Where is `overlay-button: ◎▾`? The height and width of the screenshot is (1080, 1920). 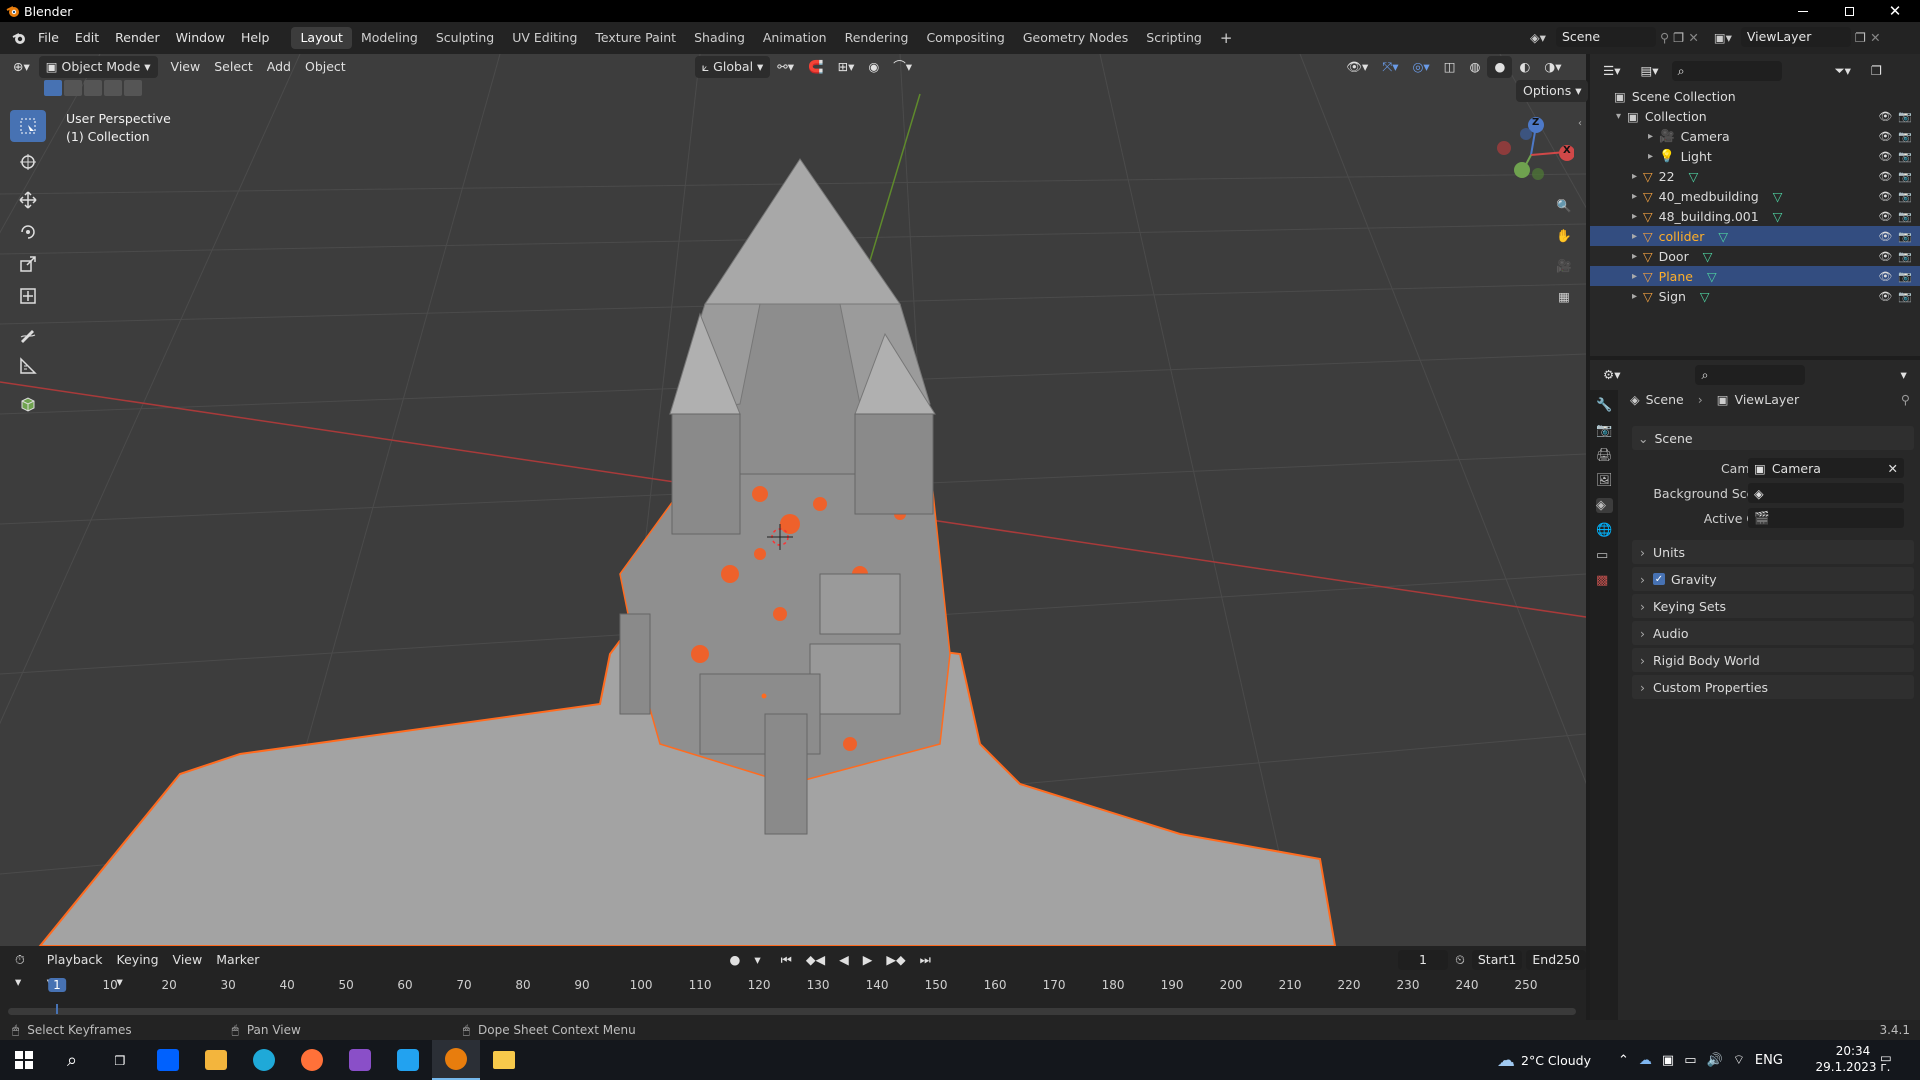 overlay-button: ◎▾ is located at coordinates (1421, 67).